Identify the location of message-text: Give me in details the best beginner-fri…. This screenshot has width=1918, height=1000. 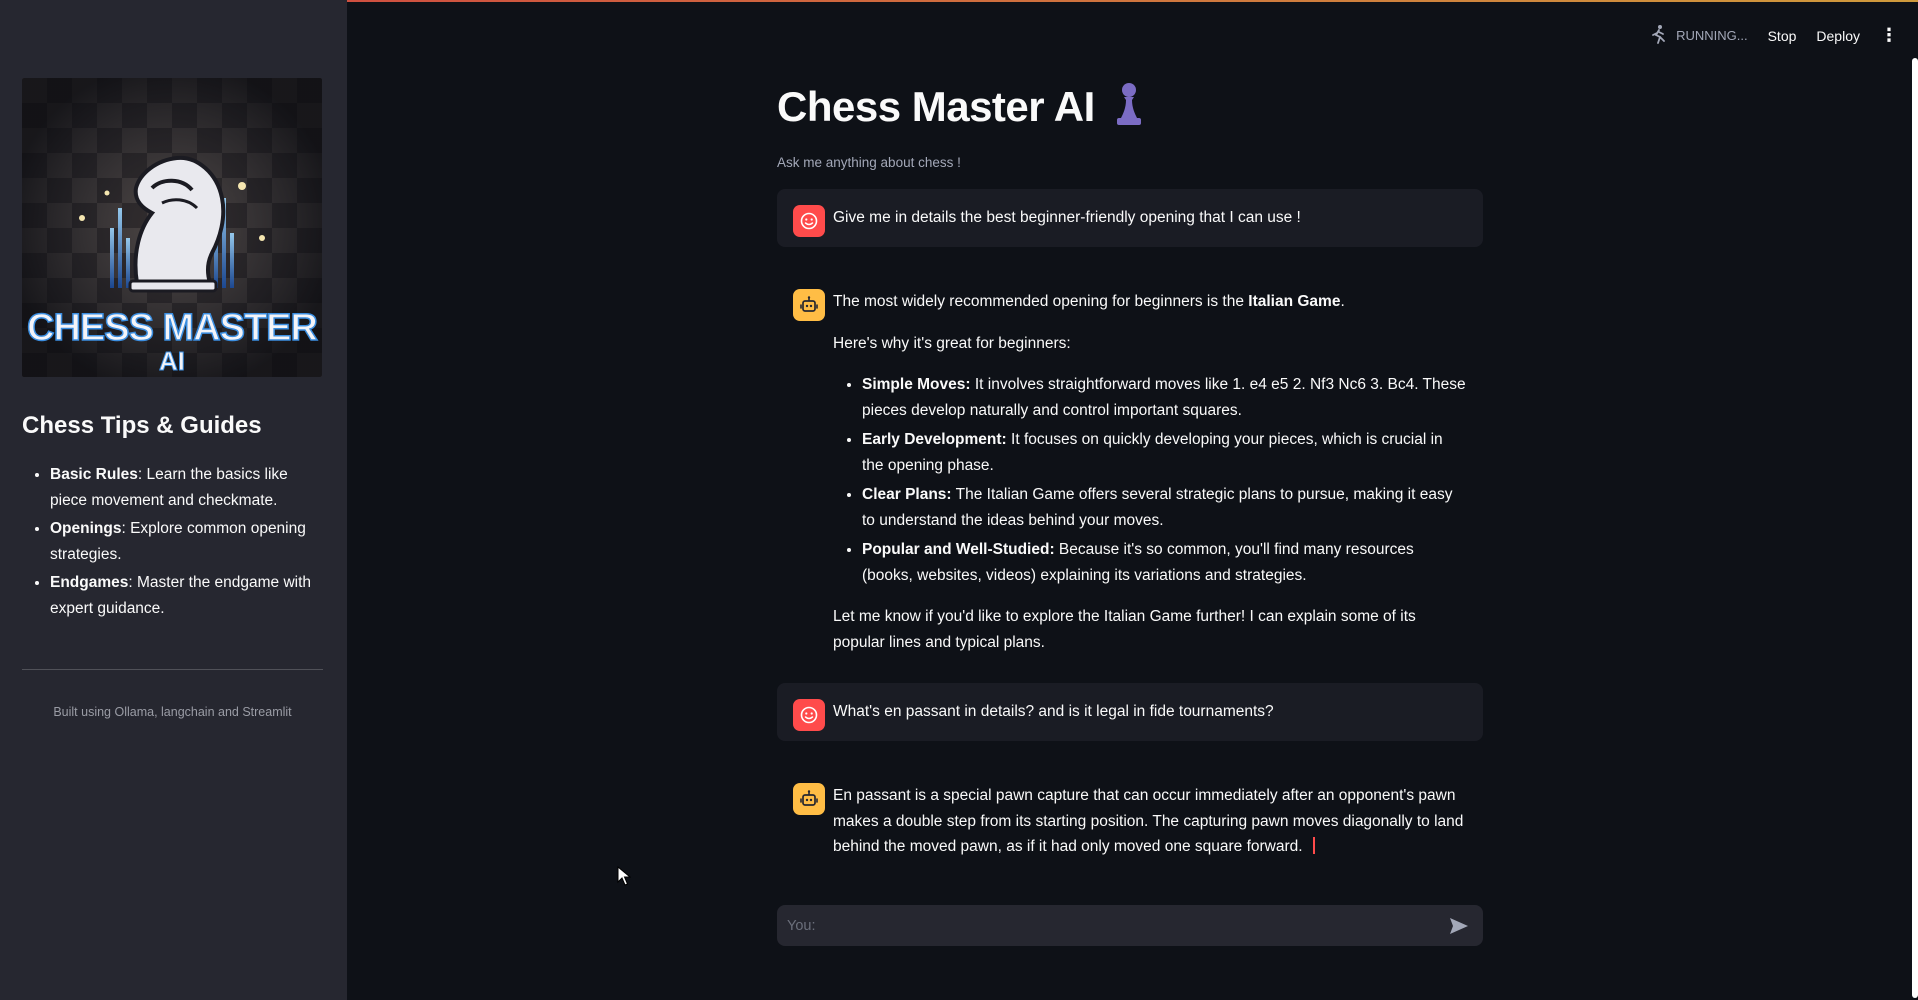
(1067, 217).